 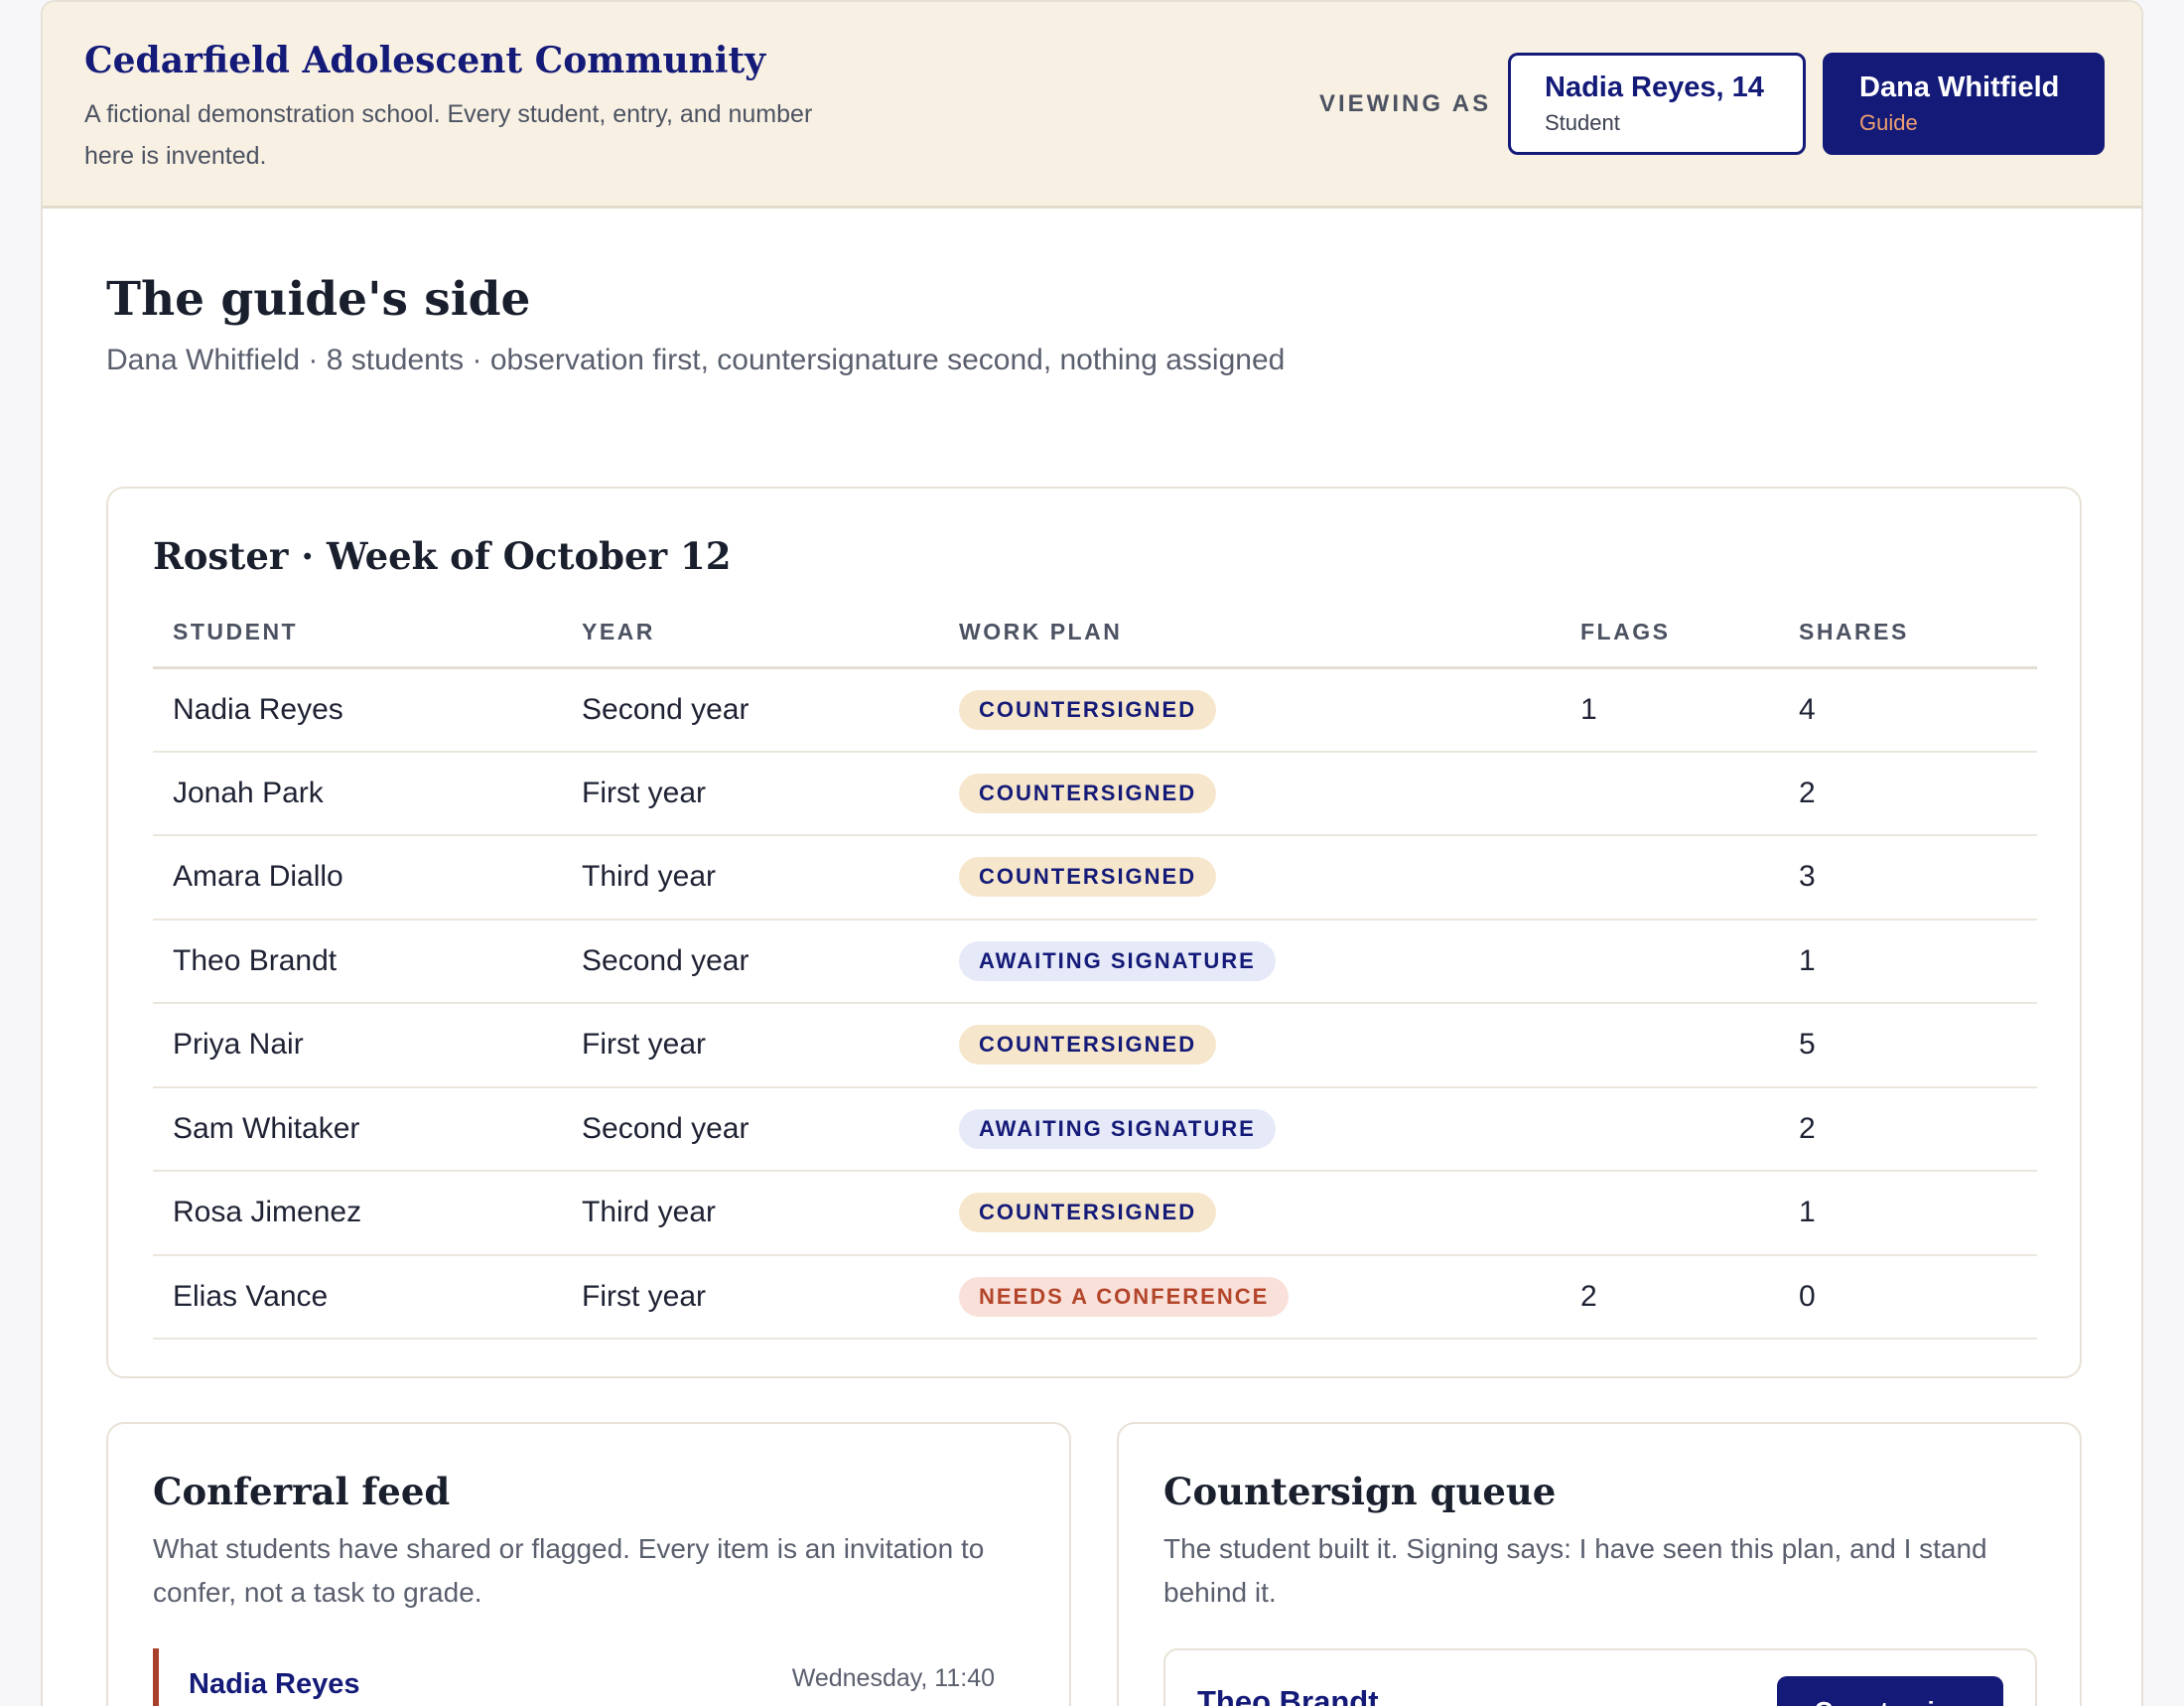 I want to click on persona-role: Guide, so click(x=1888, y=122).